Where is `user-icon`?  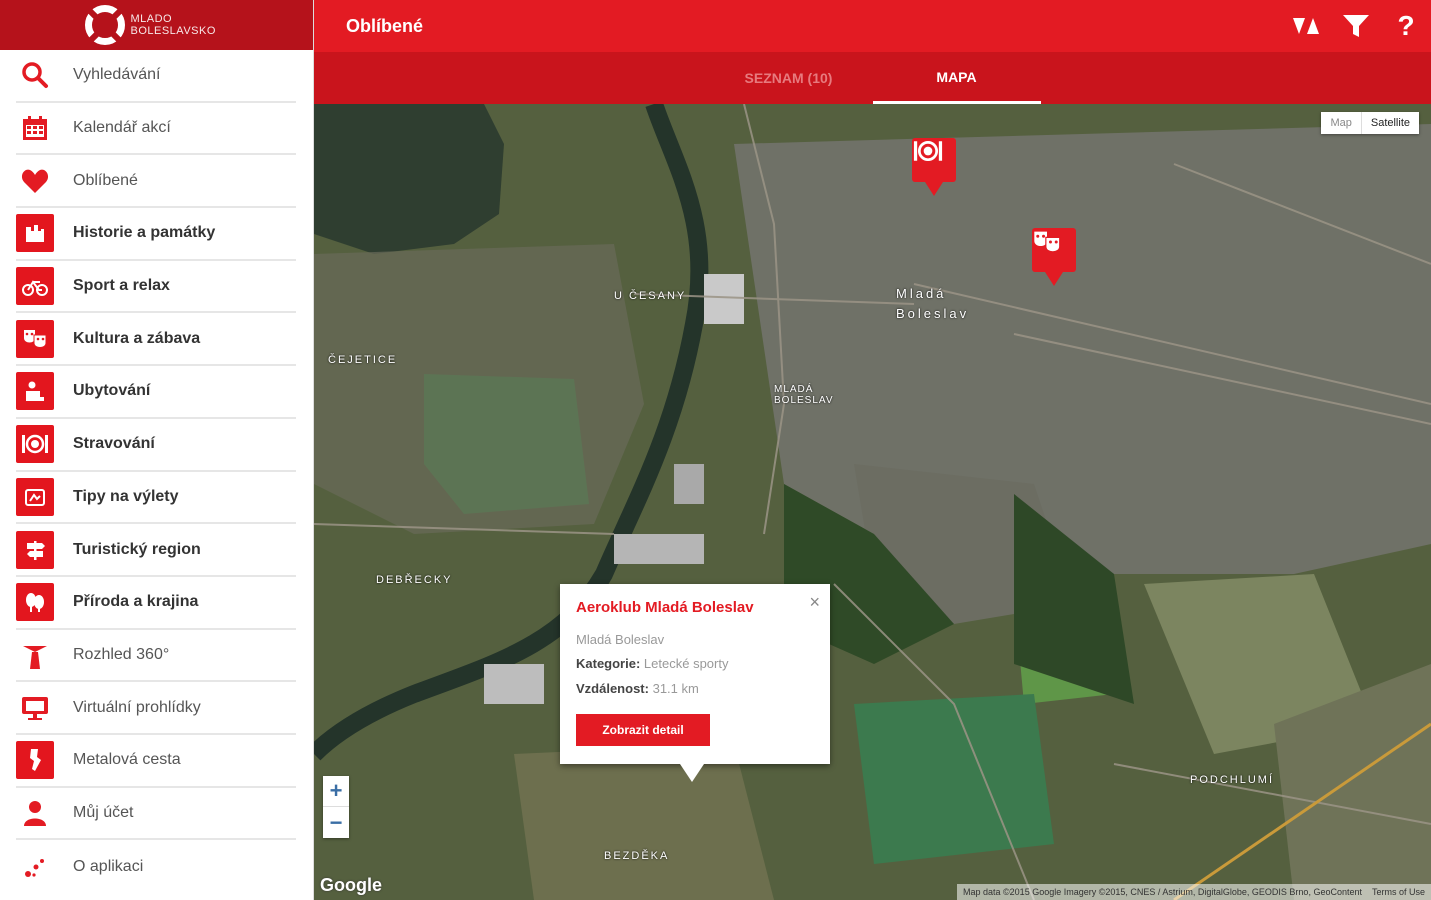 user-icon is located at coordinates (35, 813).